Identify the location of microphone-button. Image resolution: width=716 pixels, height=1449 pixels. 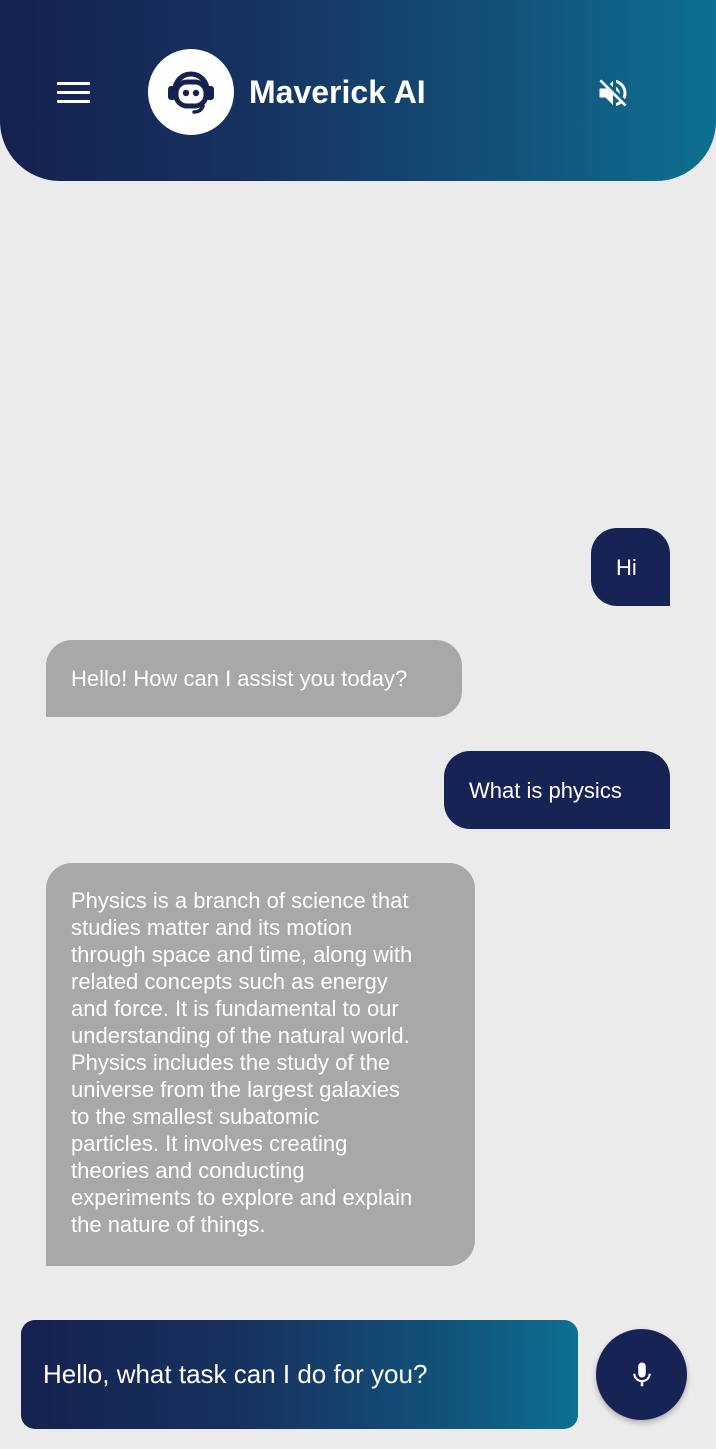
(641, 1374).